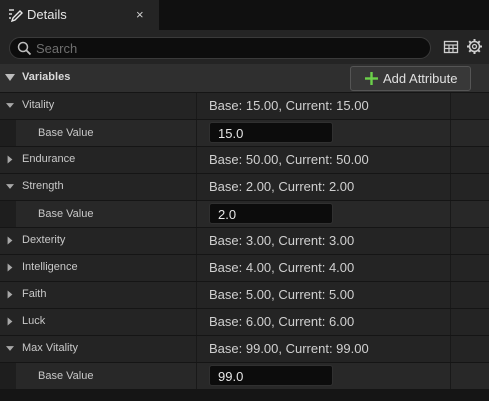 The width and height of the screenshot is (489, 401). I want to click on tab-title: Details, so click(47, 14).